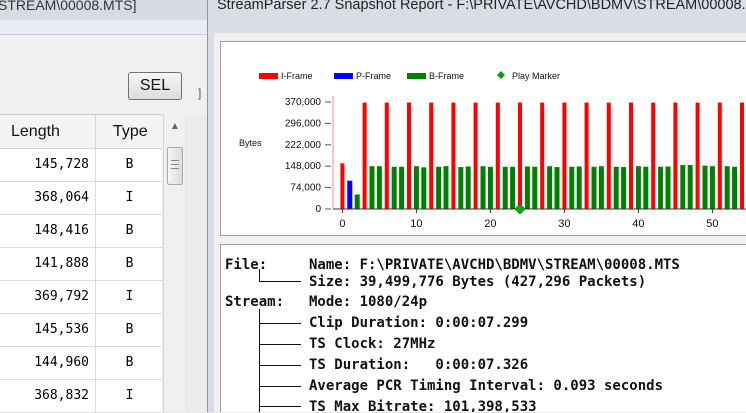 This screenshot has height=413, width=746. I want to click on table-row: 368,832 I, so click(81, 396).